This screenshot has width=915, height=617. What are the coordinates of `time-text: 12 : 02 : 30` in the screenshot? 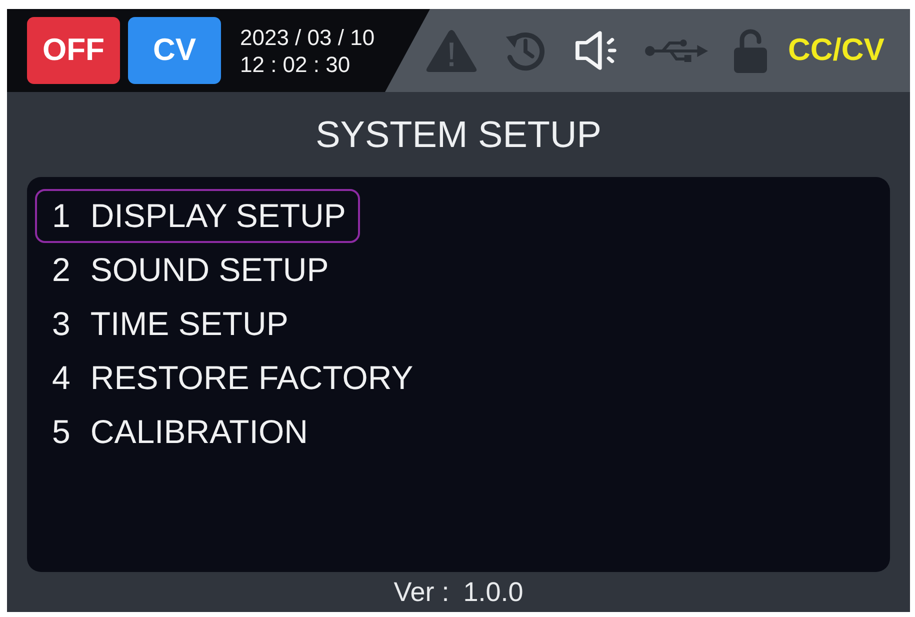 It's located at (296, 64).